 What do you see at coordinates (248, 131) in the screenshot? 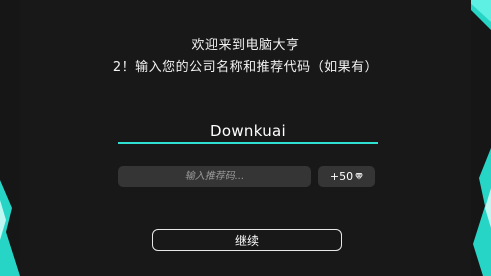
I see `company-name-input: Downkuai` at bounding box center [248, 131].